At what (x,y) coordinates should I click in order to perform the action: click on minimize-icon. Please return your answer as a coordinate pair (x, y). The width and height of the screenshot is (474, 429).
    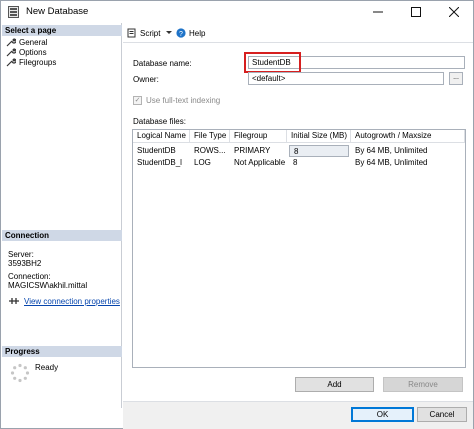
    Looking at the image, I should click on (378, 12).